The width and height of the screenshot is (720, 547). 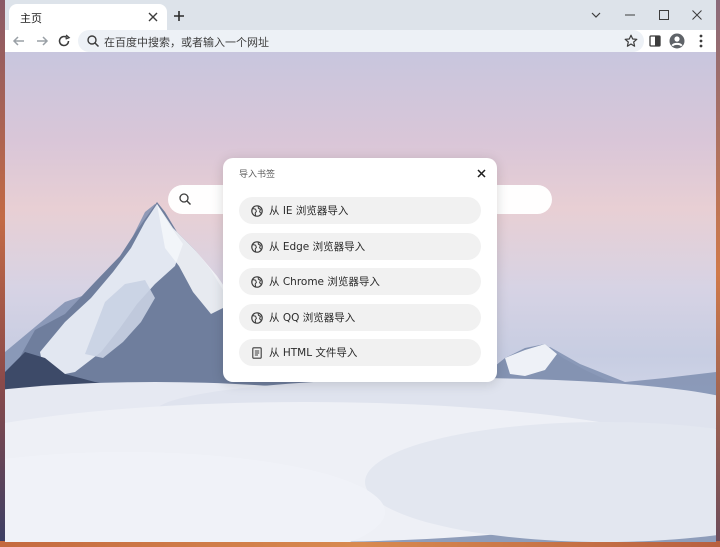 I want to click on option-label: 从 IE 浏览器导入, so click(x=309, y=211).